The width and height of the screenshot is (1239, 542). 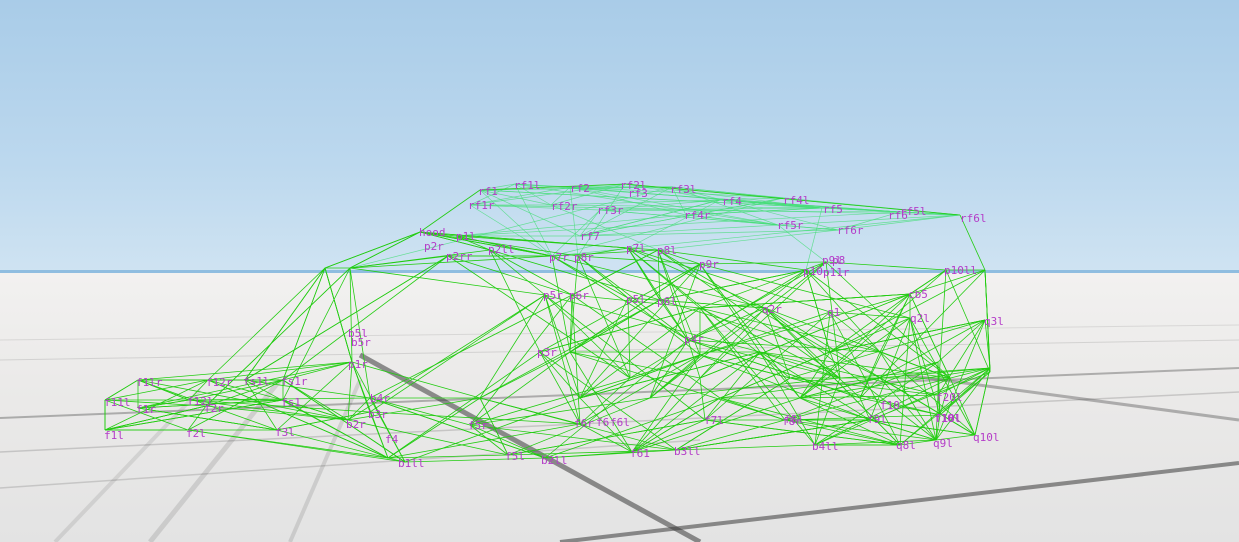 What do you see at coordinates (833, 209) in the screenshot?
I see `node-label: rf5` at bounding box center [833, 209].